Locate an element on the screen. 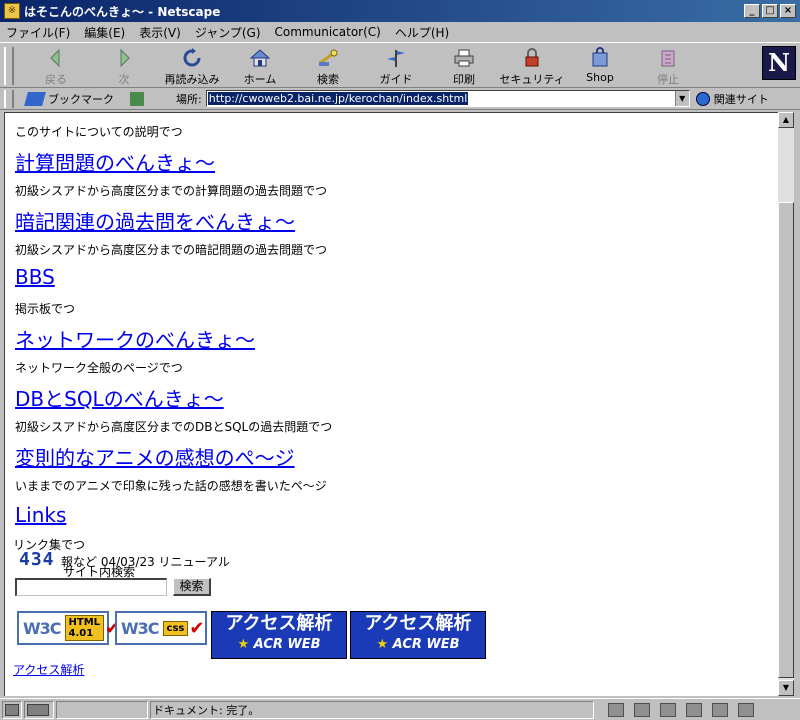 The image size is (800, 720). related-sites-label: 関連サイト is located at coordinates (741, 99).